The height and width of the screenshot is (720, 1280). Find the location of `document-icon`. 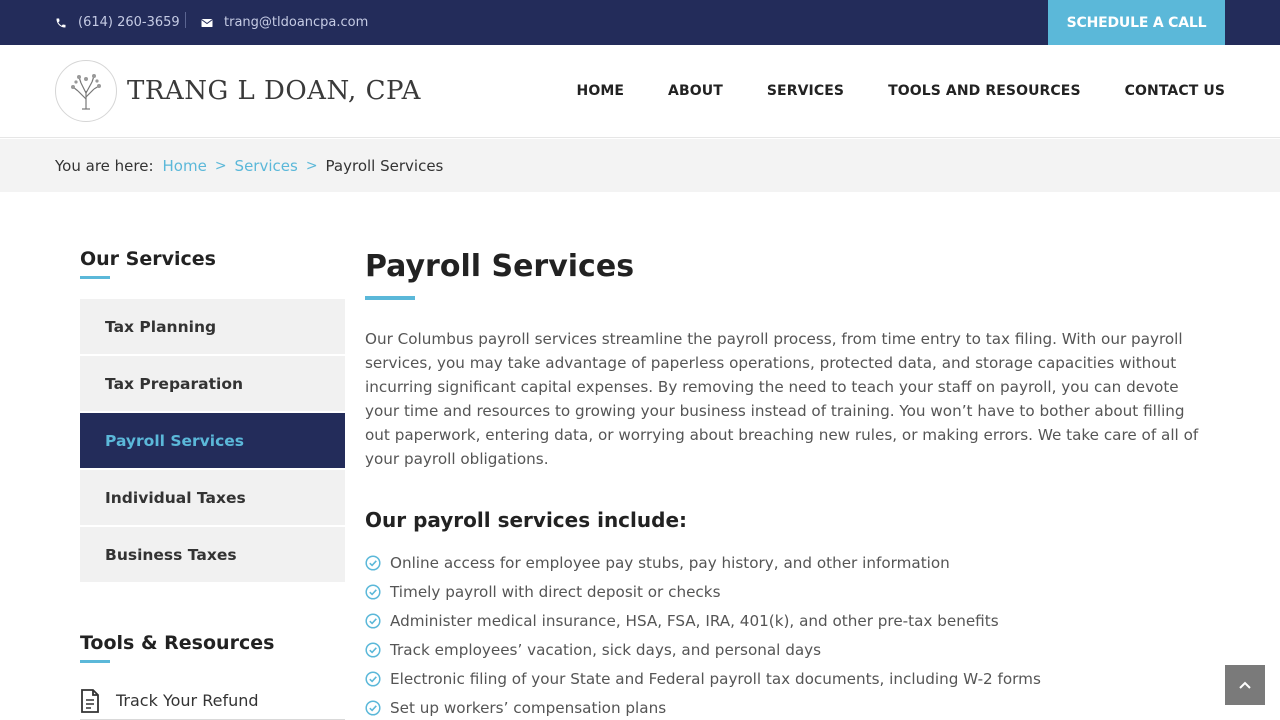

document-icon is located at coordinates (90, 700).